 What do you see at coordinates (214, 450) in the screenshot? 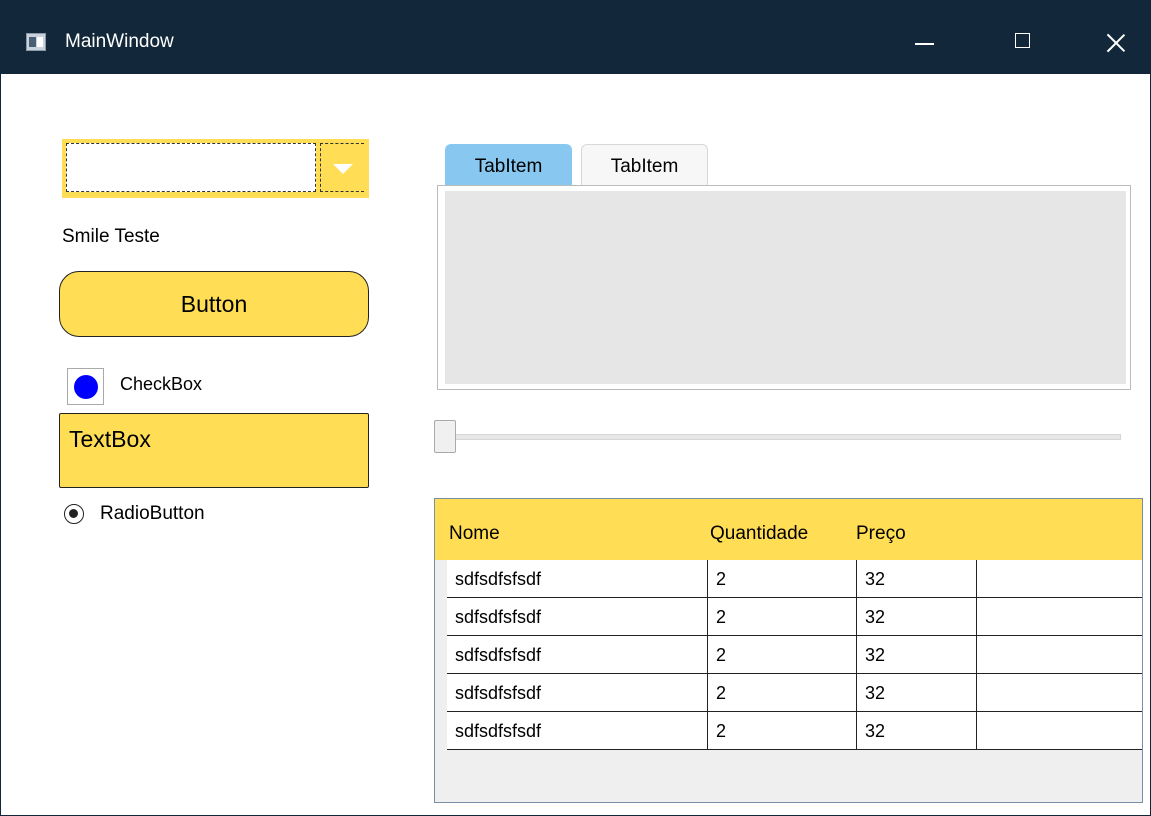
I see `text-input: TextBox` at bounding box center [214, 450].